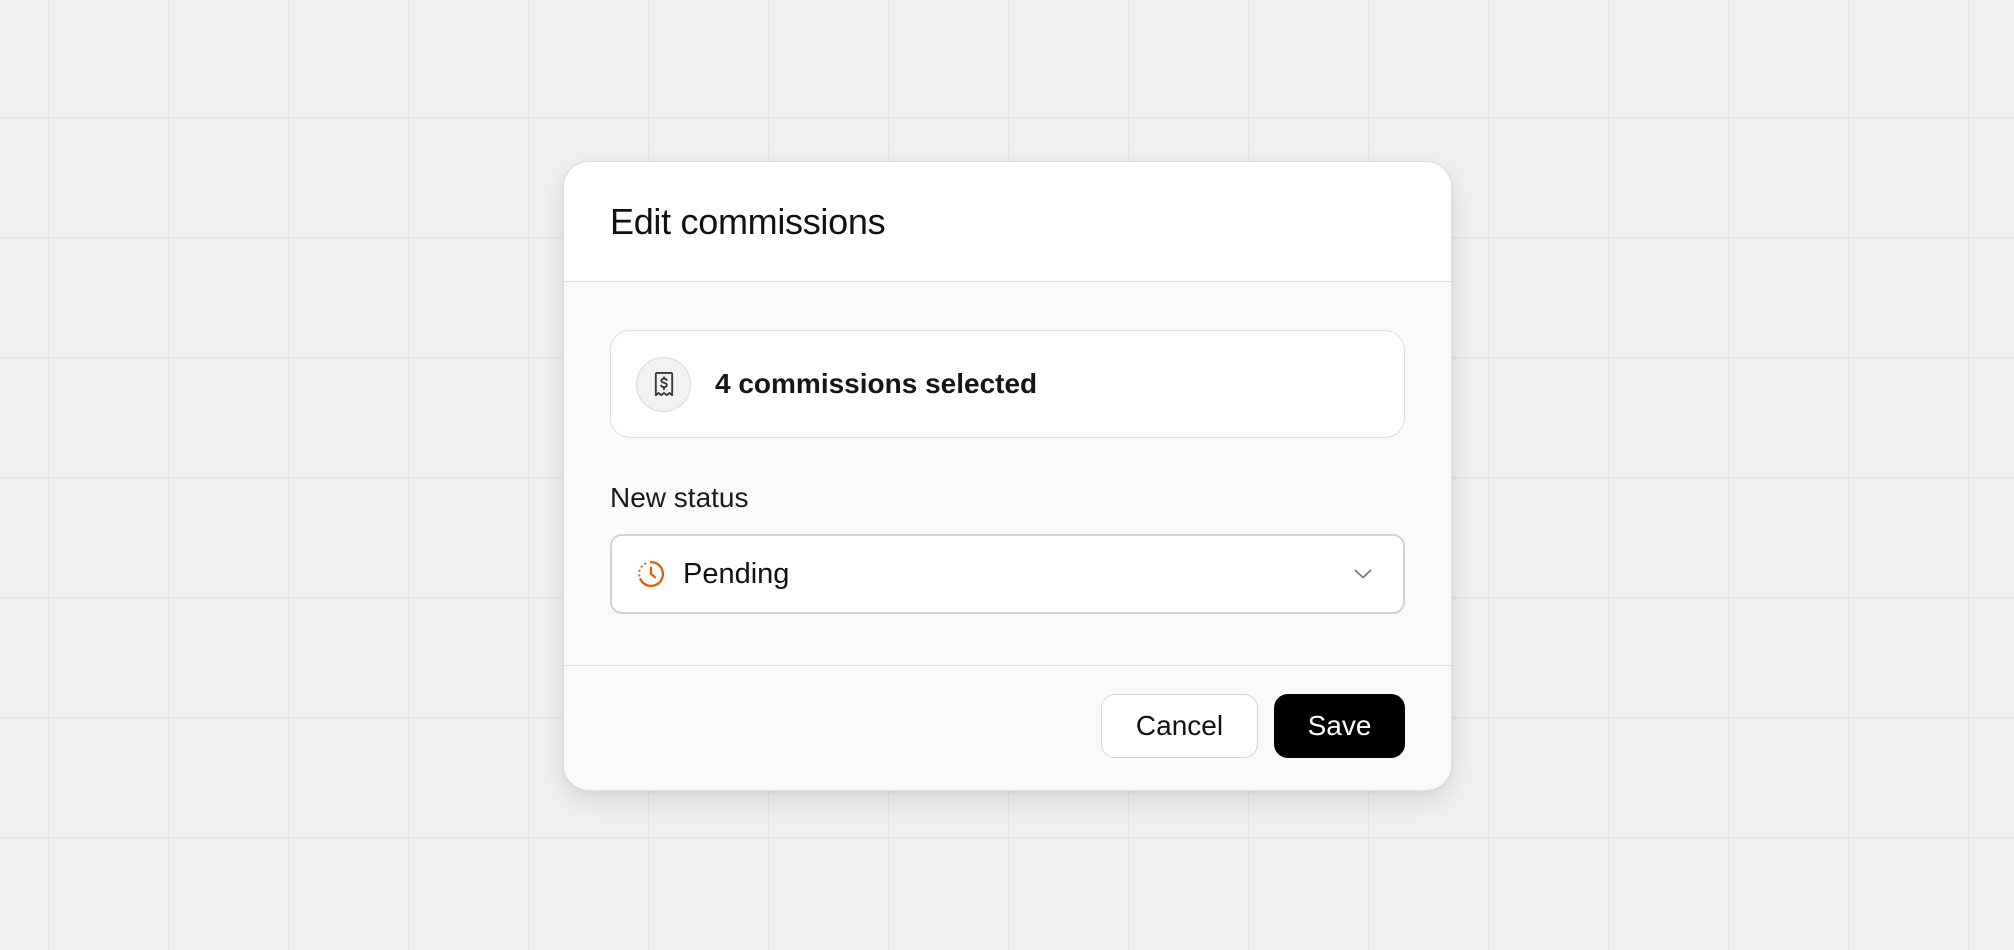 The image size is (2014, 950). Describe the element at coordinates (748, 221) in the screenshot. I see `dialog-title: Edit commissions` at that location.